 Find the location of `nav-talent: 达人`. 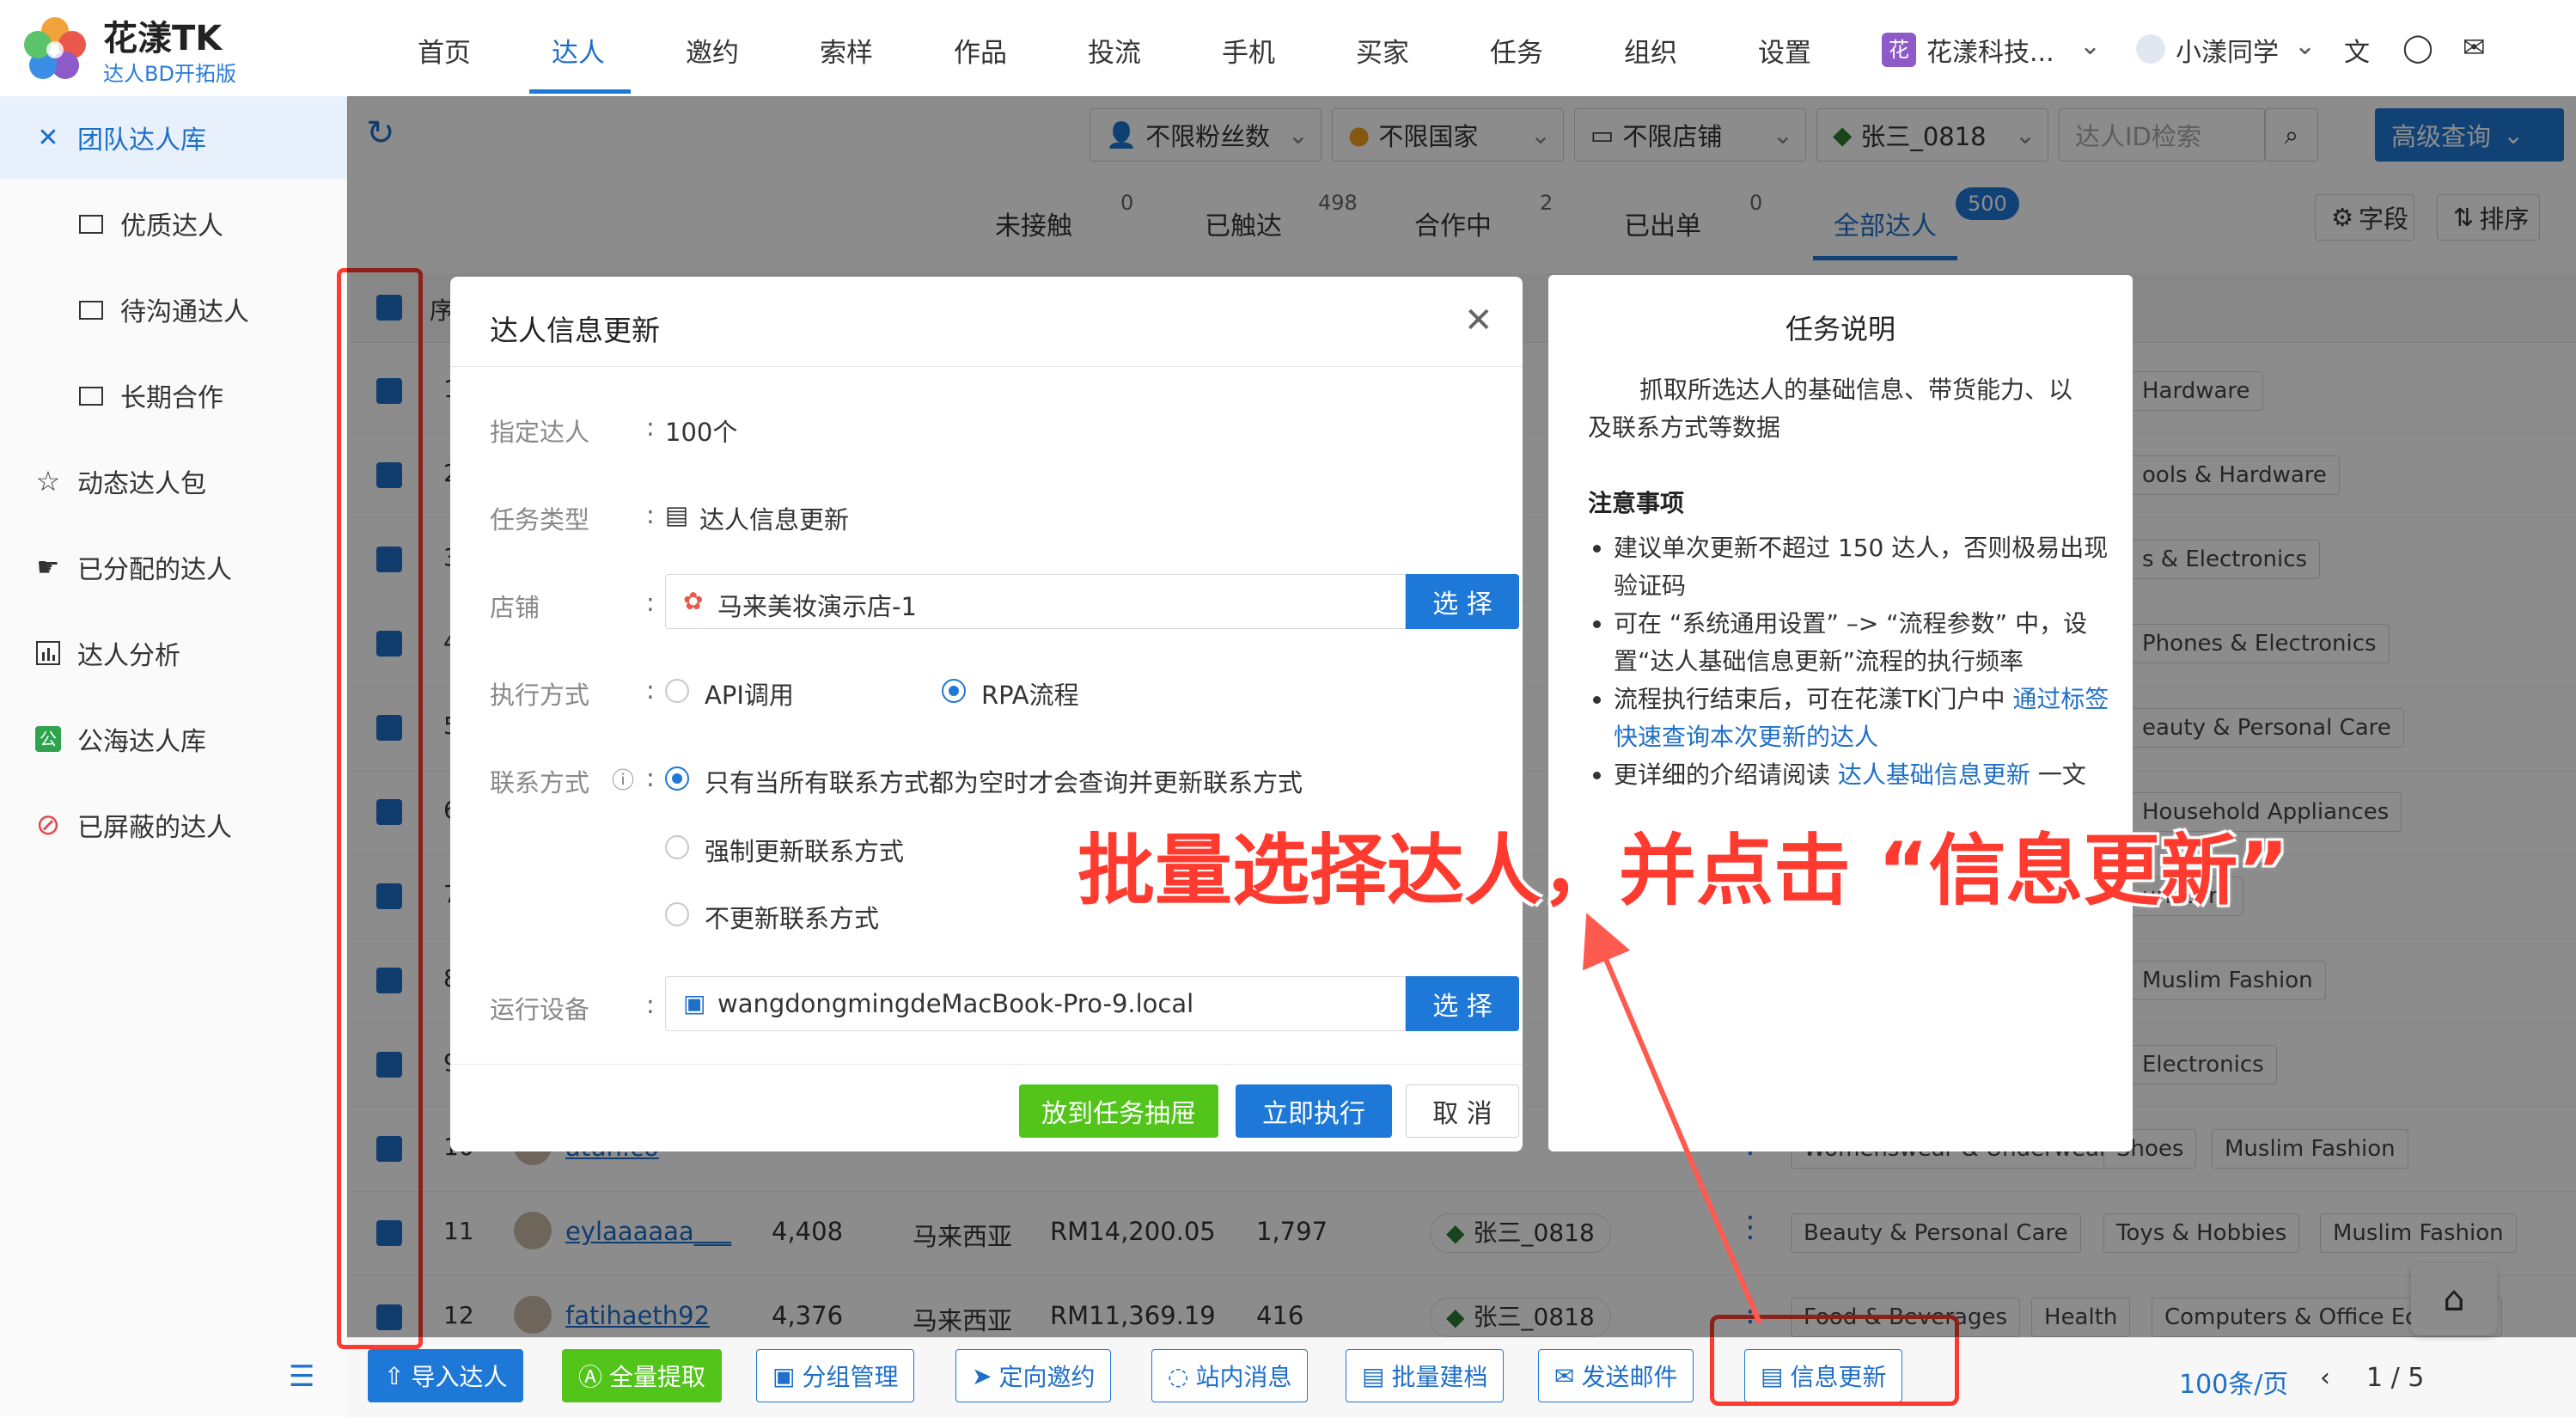

nav-talent: 达人 is located at coordinates (579, 50).